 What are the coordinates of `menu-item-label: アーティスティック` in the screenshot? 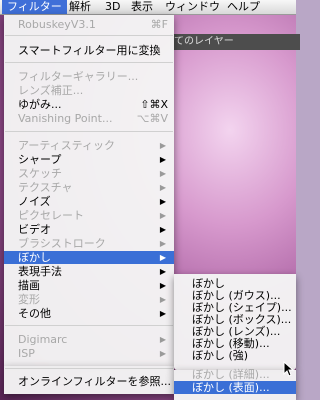 It's located at (67, 145).